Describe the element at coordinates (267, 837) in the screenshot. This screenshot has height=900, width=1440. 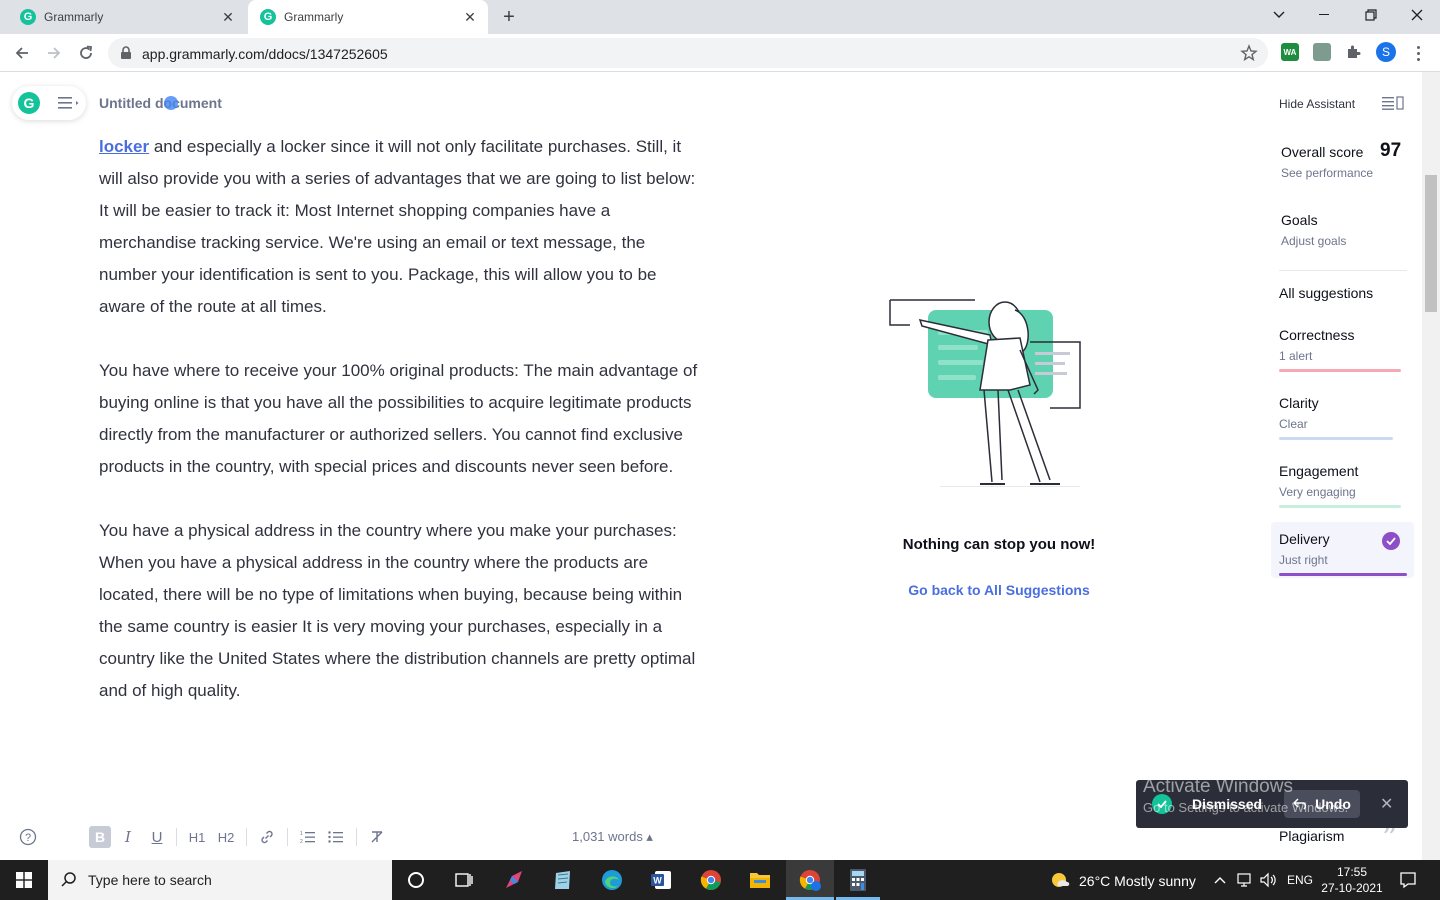
I see `link-icon` at that location.